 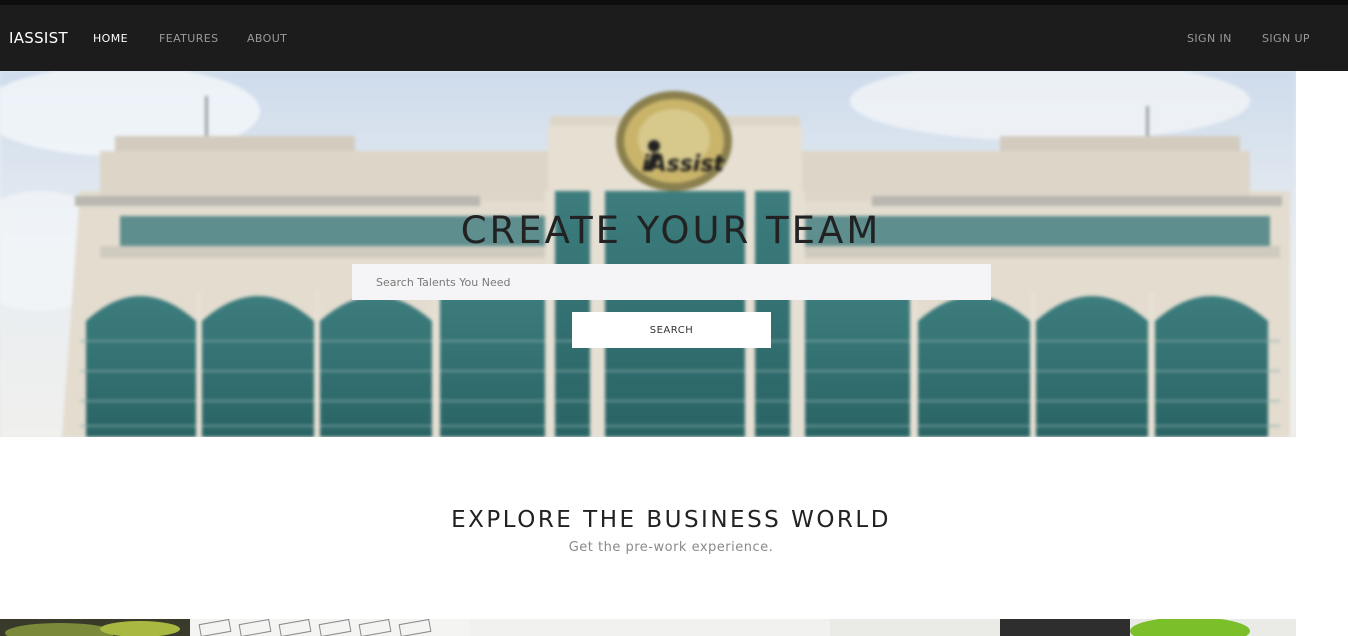 What do you see at coordinates (671, 282) in the screenshot?
I see `talent-search-input` at bounding box center [671, 282].